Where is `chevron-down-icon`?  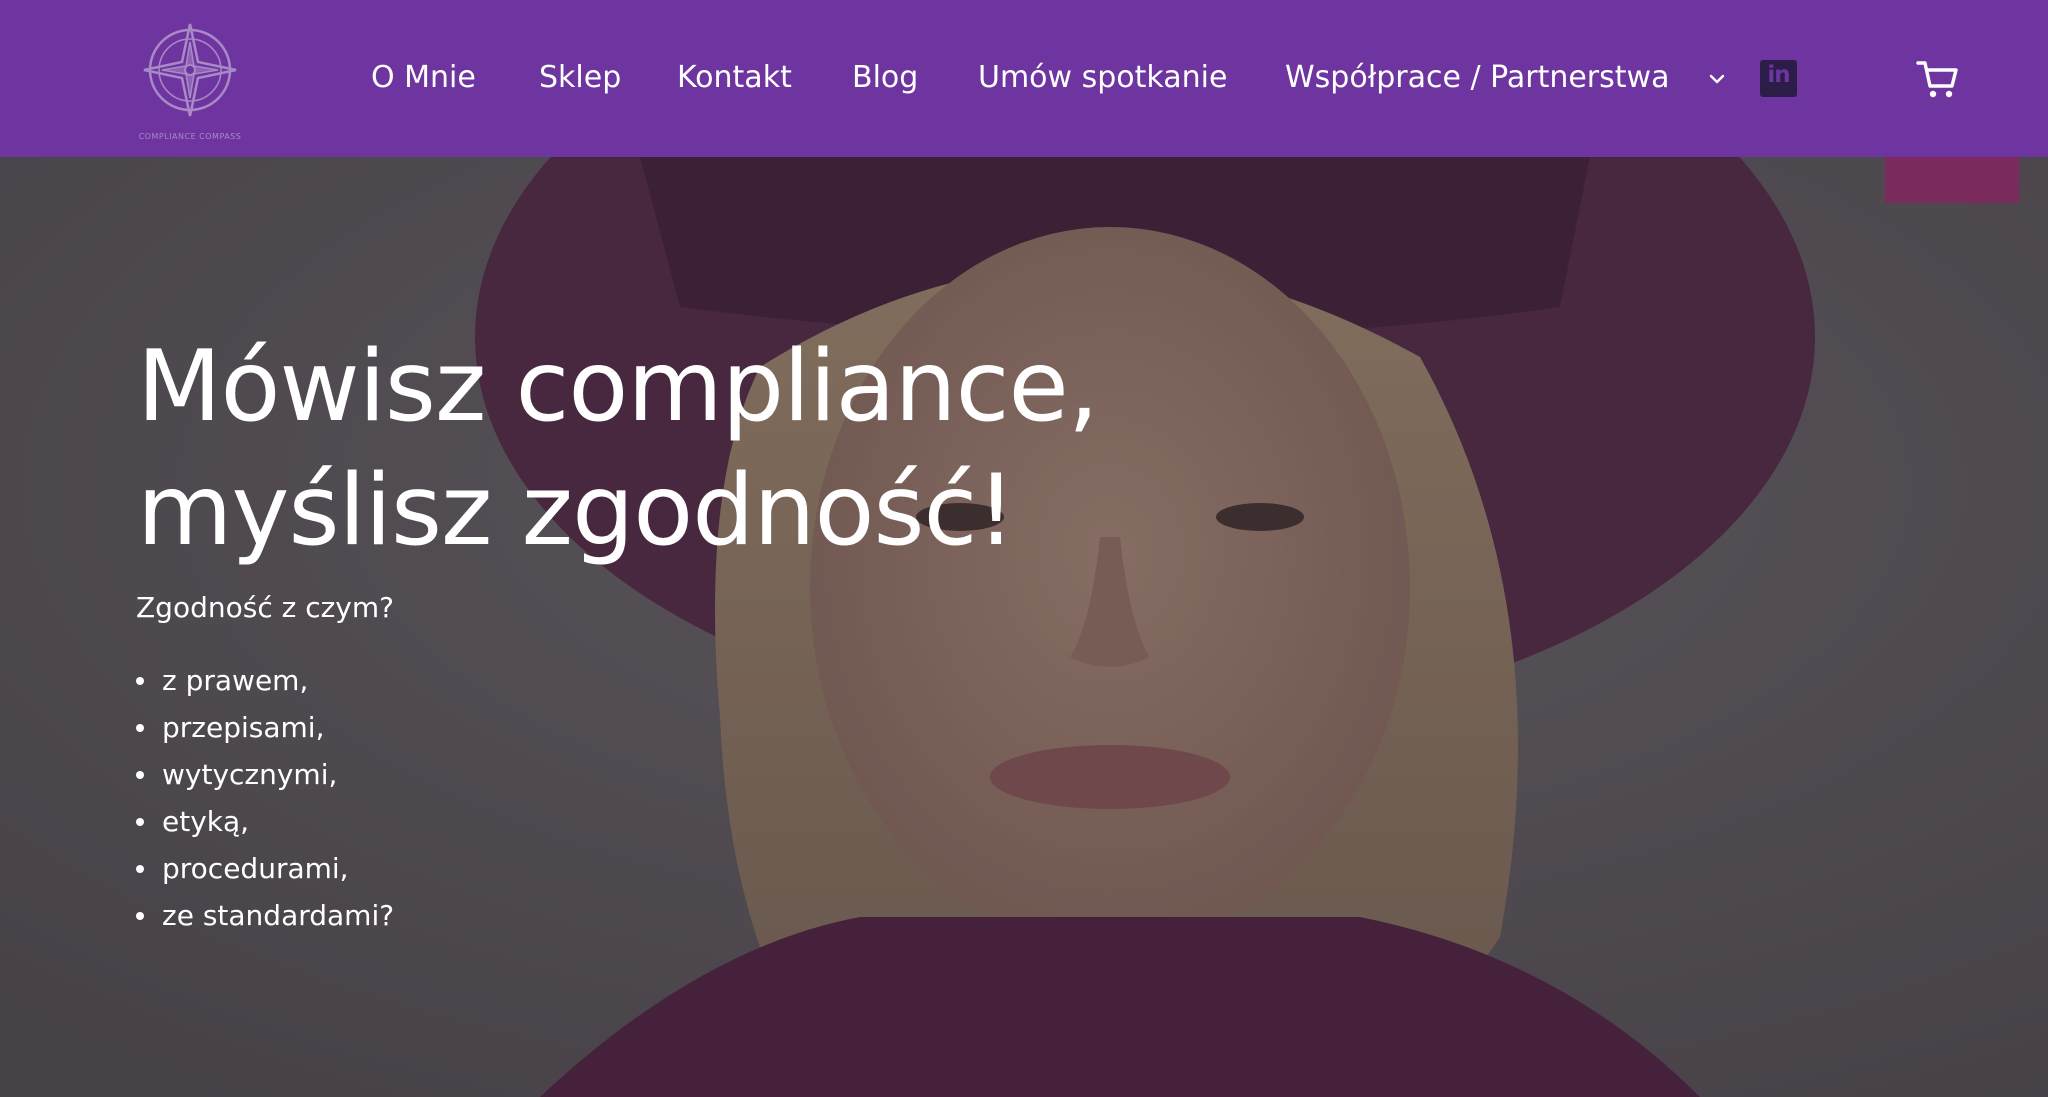
chevron-down-icon is located at coordinates (1717, 79).